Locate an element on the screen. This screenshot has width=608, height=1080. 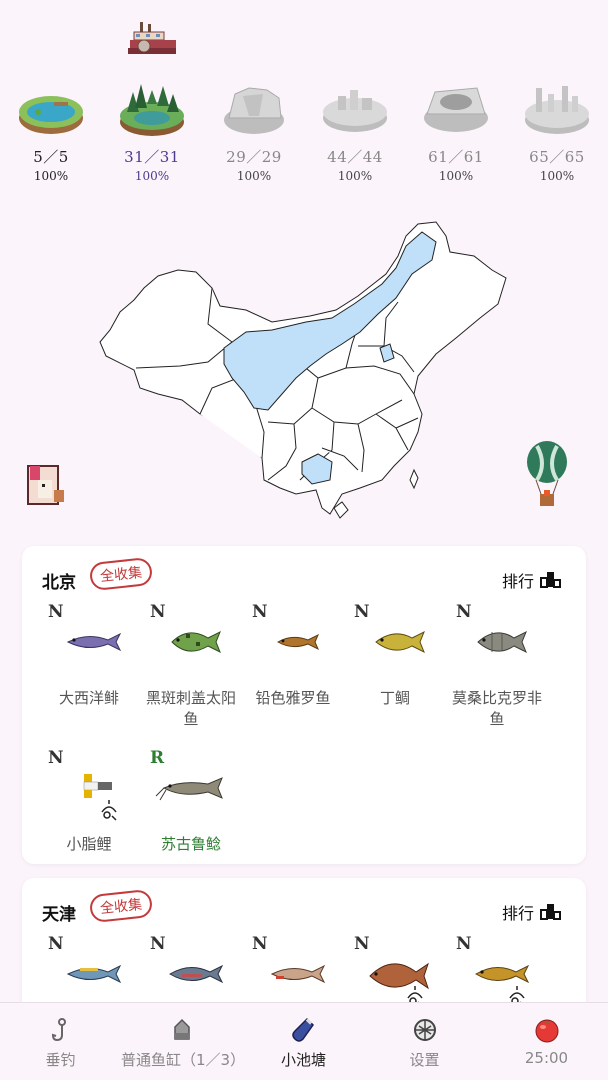
fish-name: 黑斑刺盖太阳鱼 is located at coordinates (190, 708).